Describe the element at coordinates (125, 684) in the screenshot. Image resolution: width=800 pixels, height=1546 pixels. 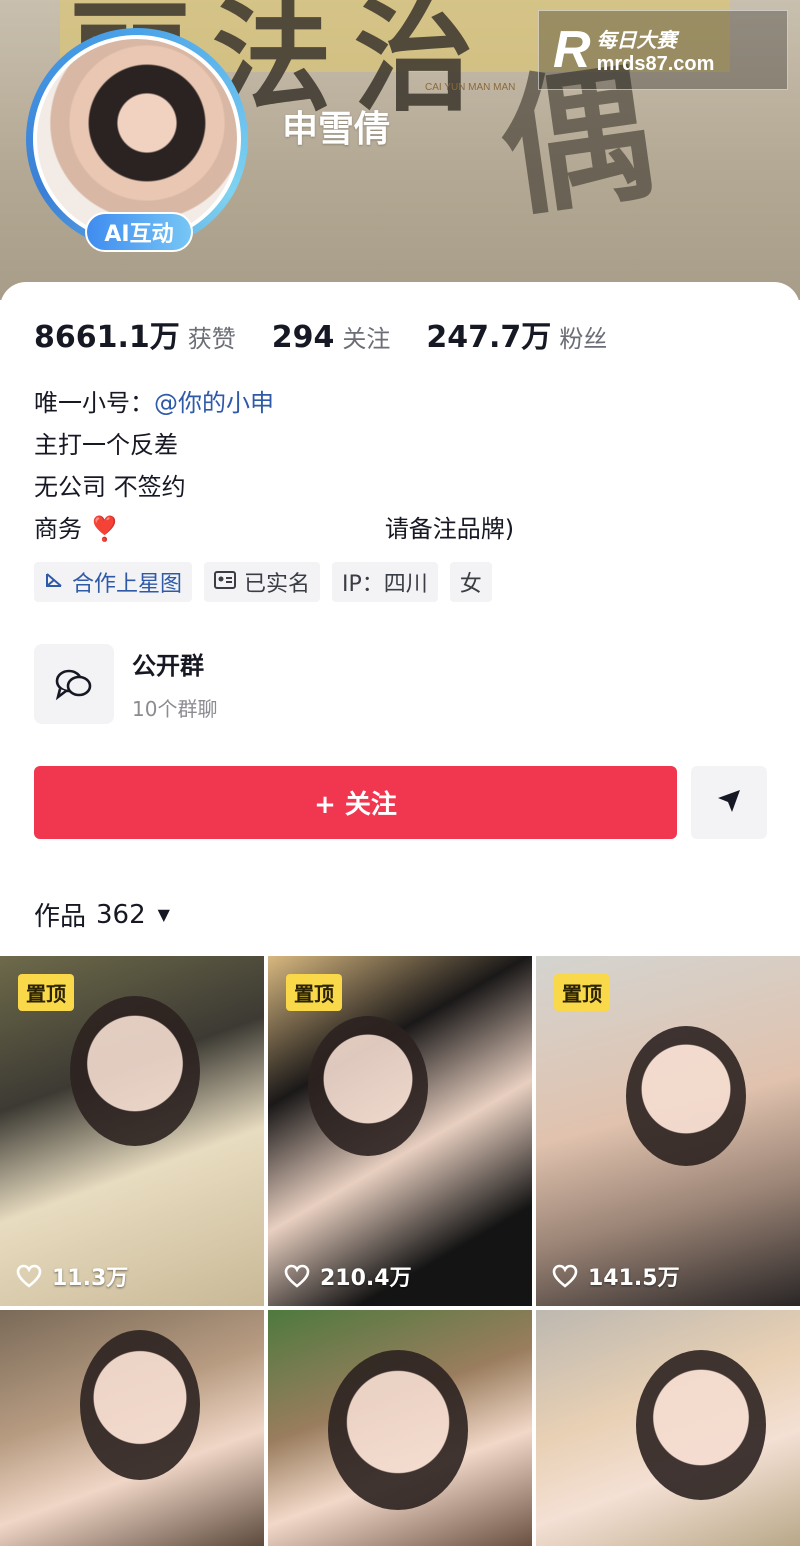
I see `public-group-entry: 公开群 10个群聊` at that location.